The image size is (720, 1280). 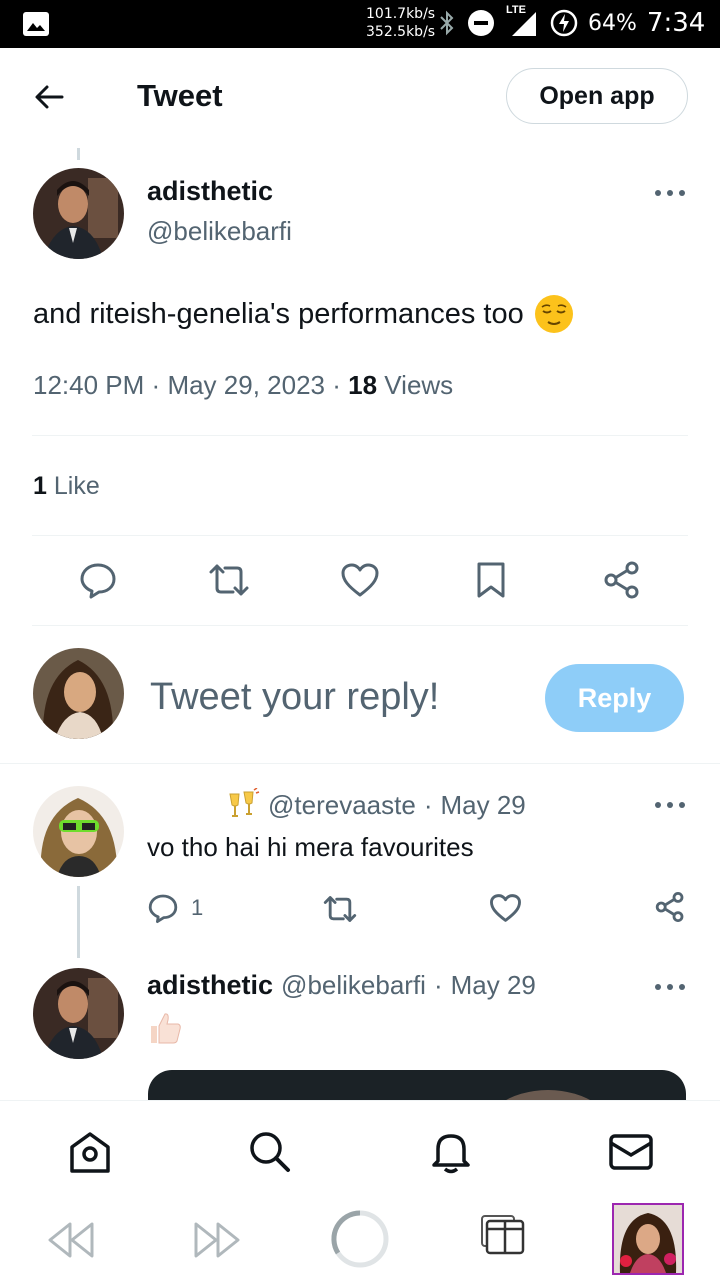 I want to click on clock: 7:34, so click(x=676, y=23).